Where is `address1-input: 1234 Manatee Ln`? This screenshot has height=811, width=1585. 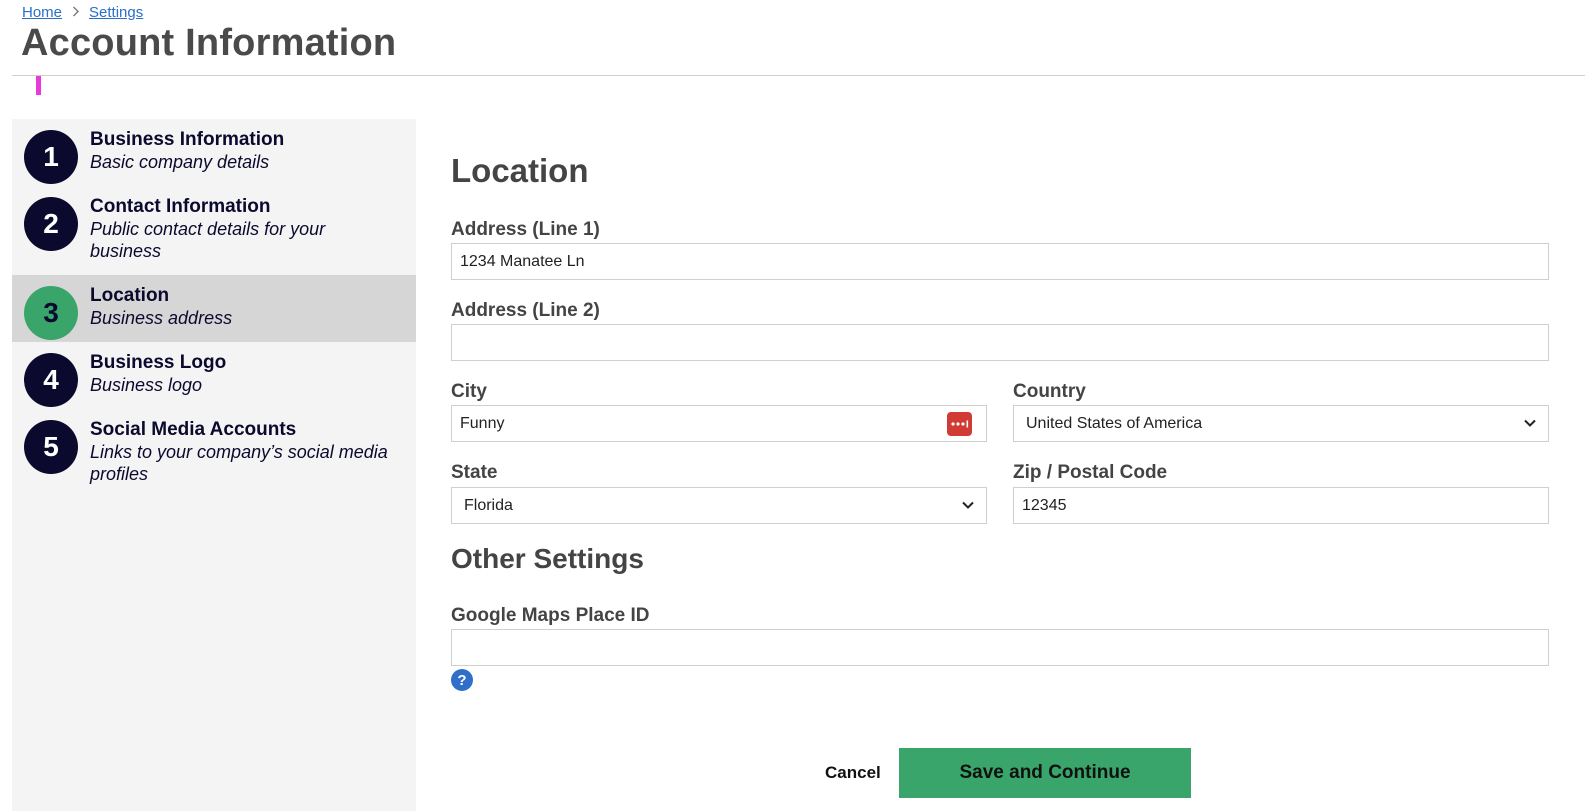 address1-input: 1234 Manatee Ln is located at coordinates (1000, 261).